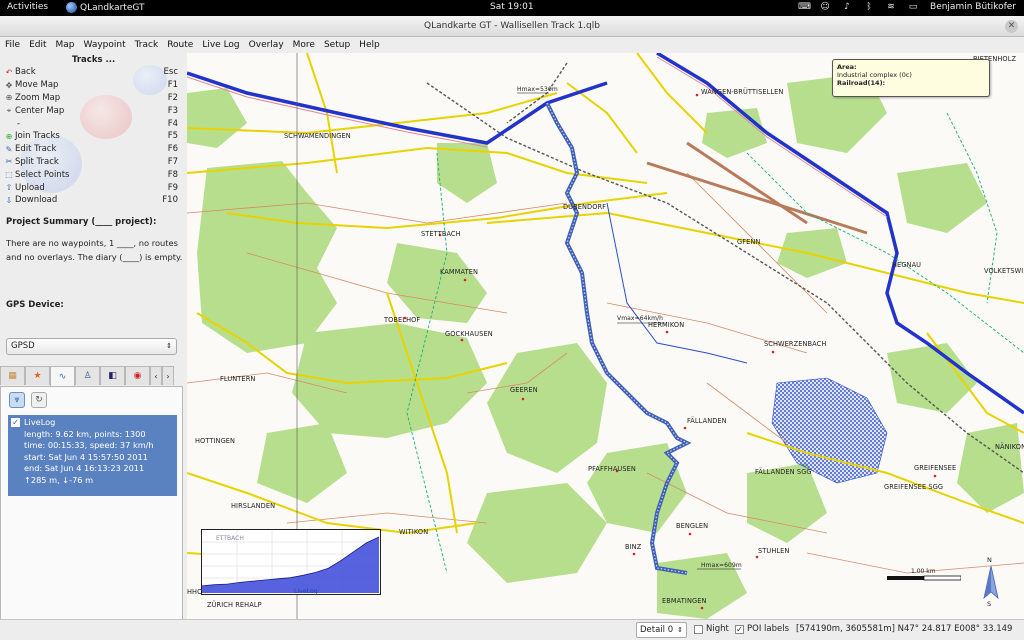  I want to click on close-window-button: ✕, so click(1011, 26).